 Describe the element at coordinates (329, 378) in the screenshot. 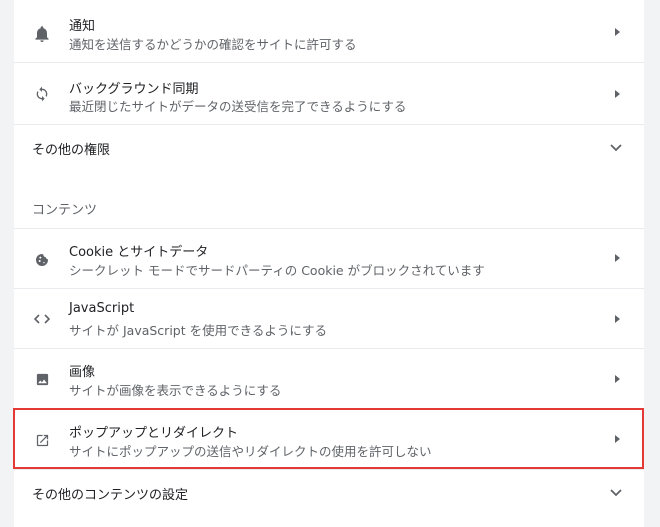

I see `images-row: 画像 サイトが画像を表示できるようにする` at that location.